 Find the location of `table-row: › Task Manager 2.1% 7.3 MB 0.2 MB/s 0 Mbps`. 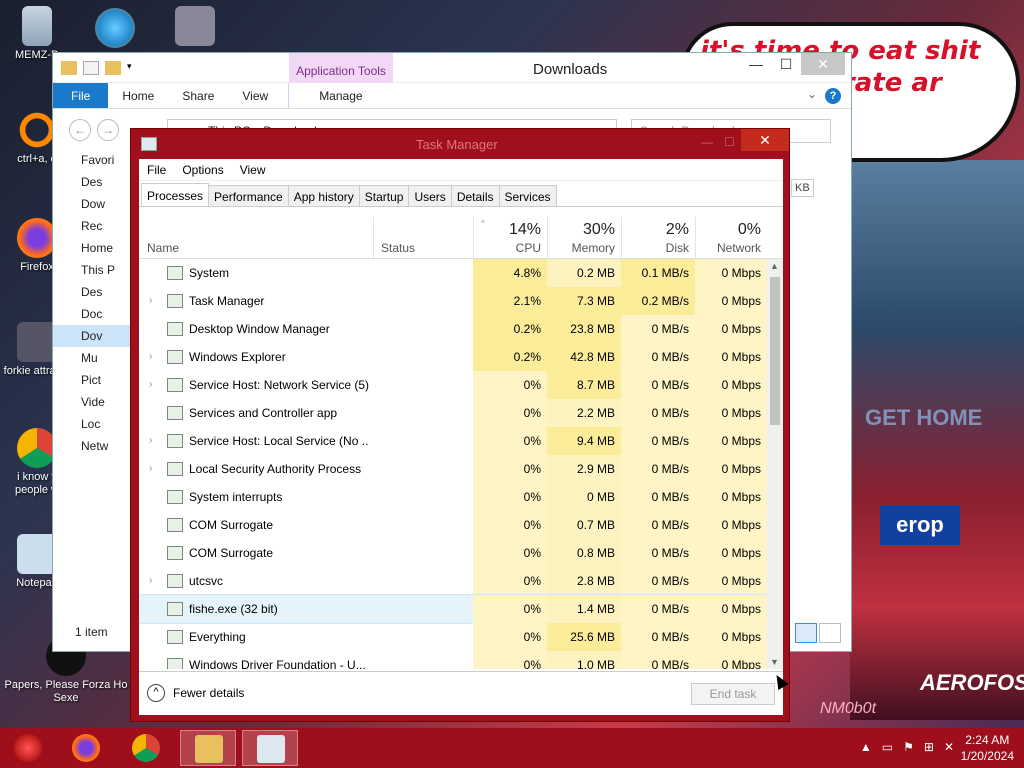

table-row: › Task Manager 2.1% 7.3 MB 0.2 MB/s 0 Mbps is located at coordinates (461, 301).